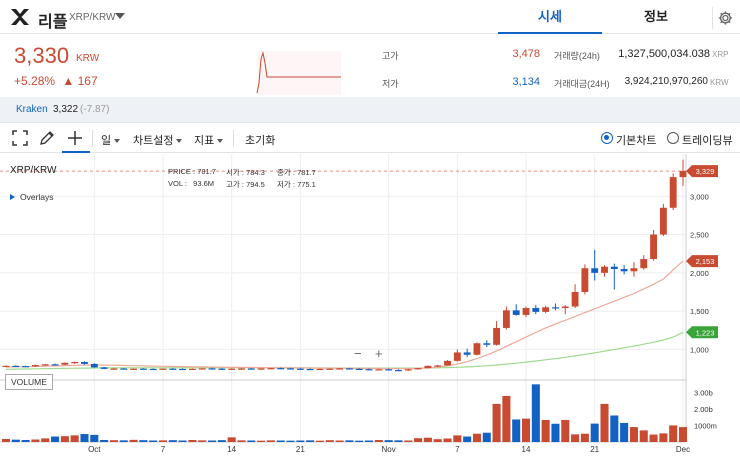 The width and height of the screenshot is (740, 459). What do you see at coordinates (47, 138) in the screenshot?
I see `pencil-draw-icon` at bounding box center [47, 138].